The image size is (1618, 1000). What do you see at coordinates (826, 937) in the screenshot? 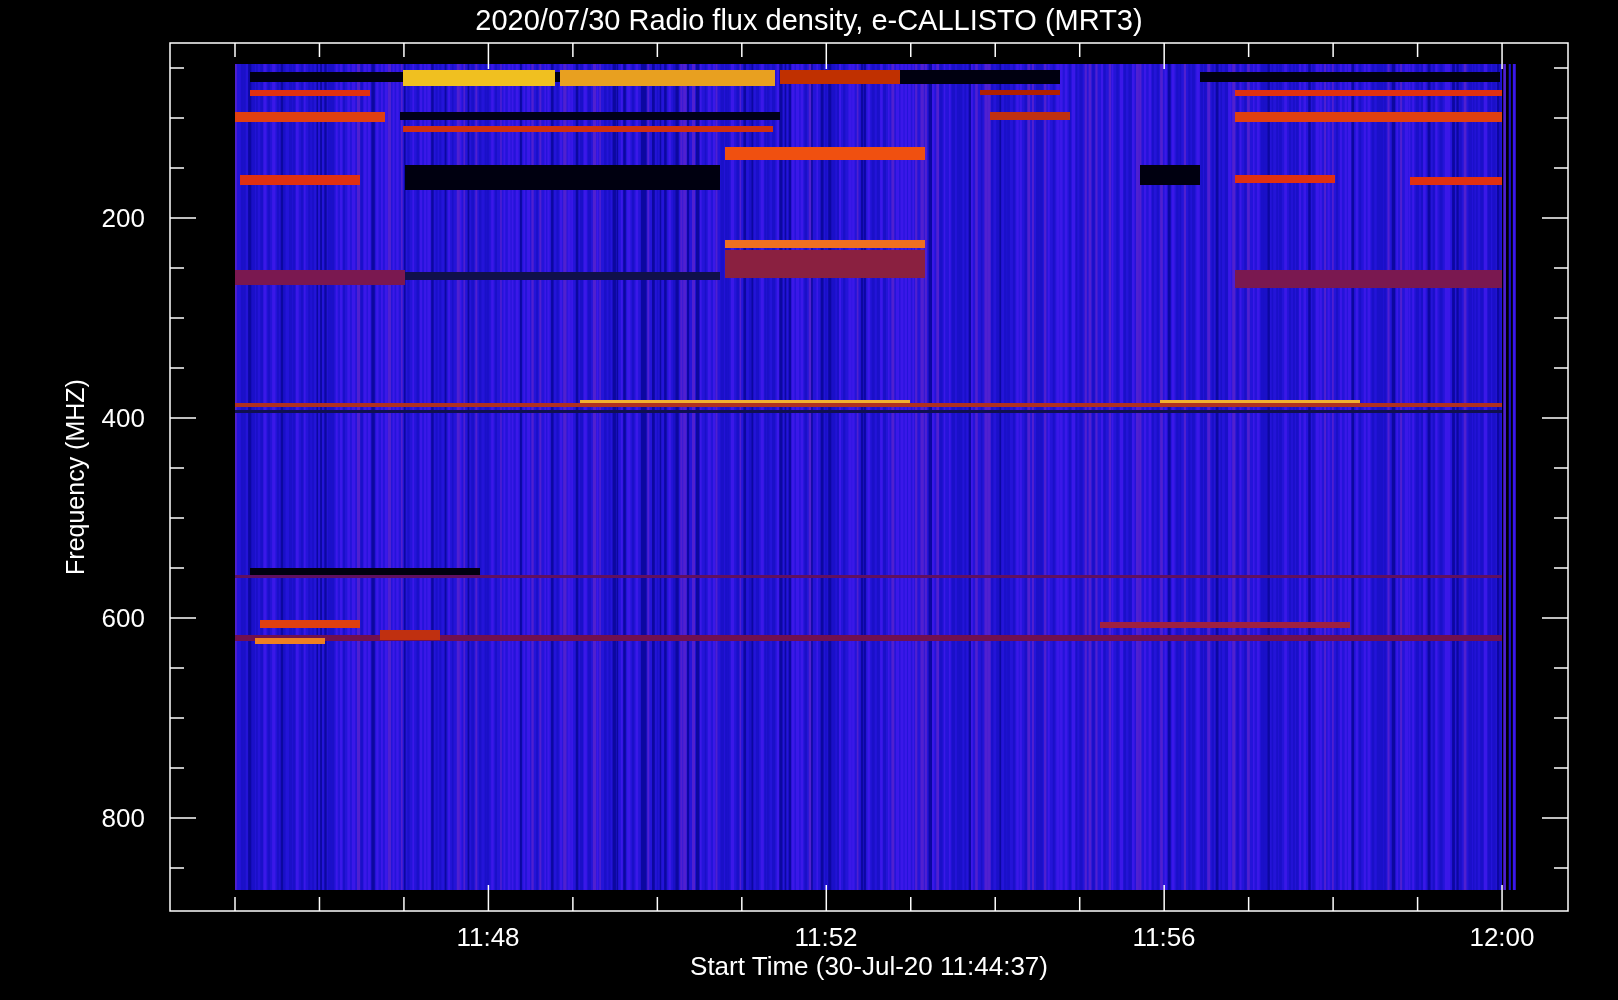
I see `x-tick-label: 11:52` at bounding box center [826, 937].